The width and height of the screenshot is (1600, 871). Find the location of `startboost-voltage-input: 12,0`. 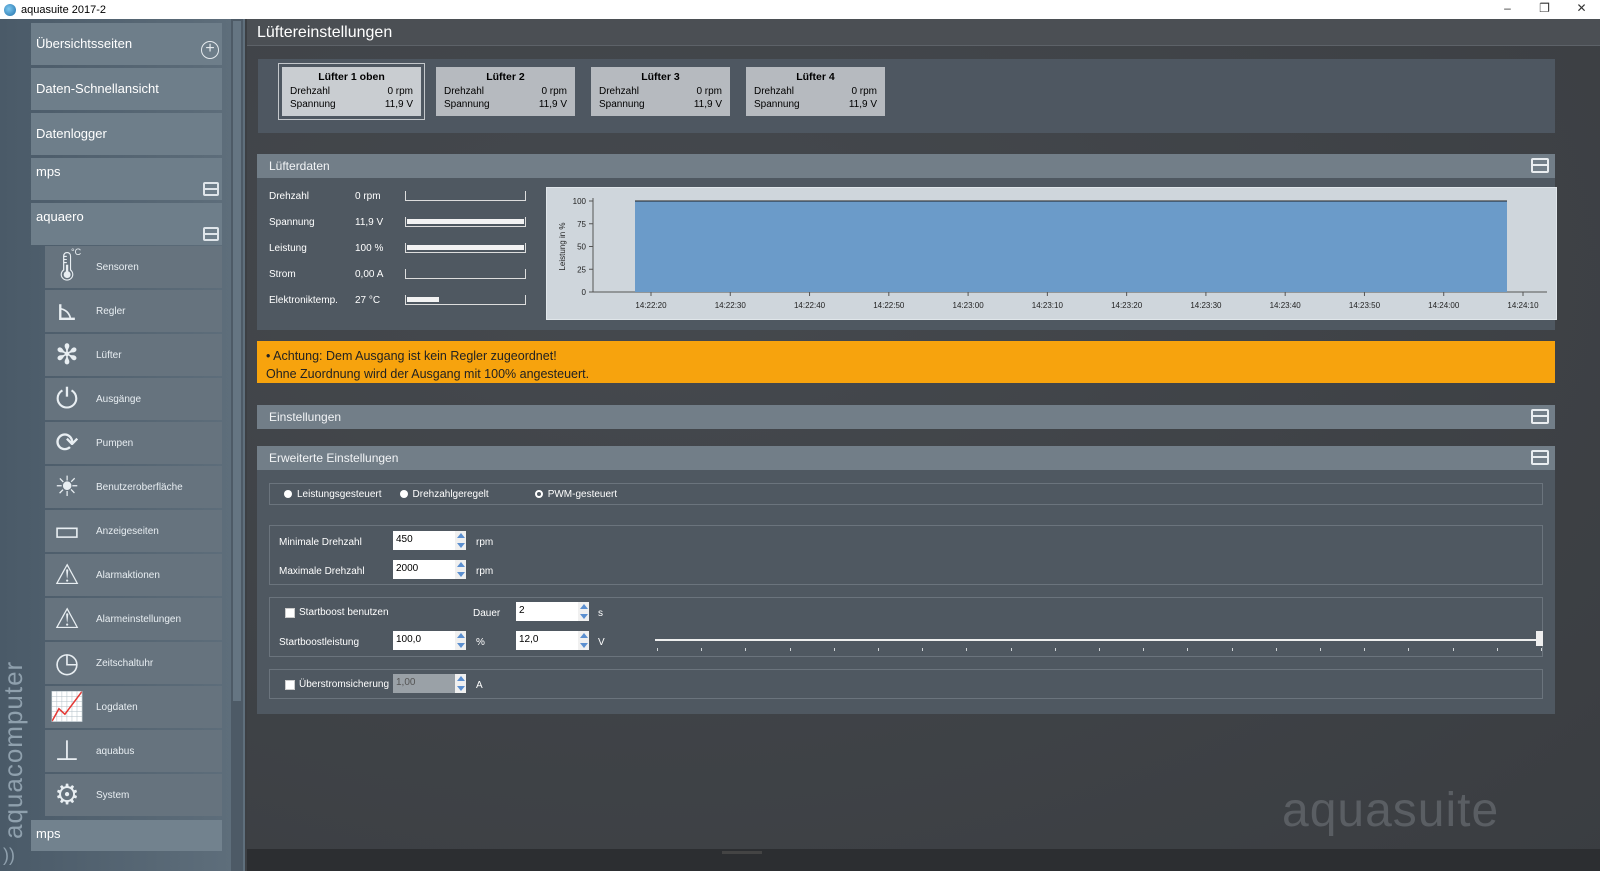

startboost-voltage-input: 12,0 is located at coordinates (552, 640).